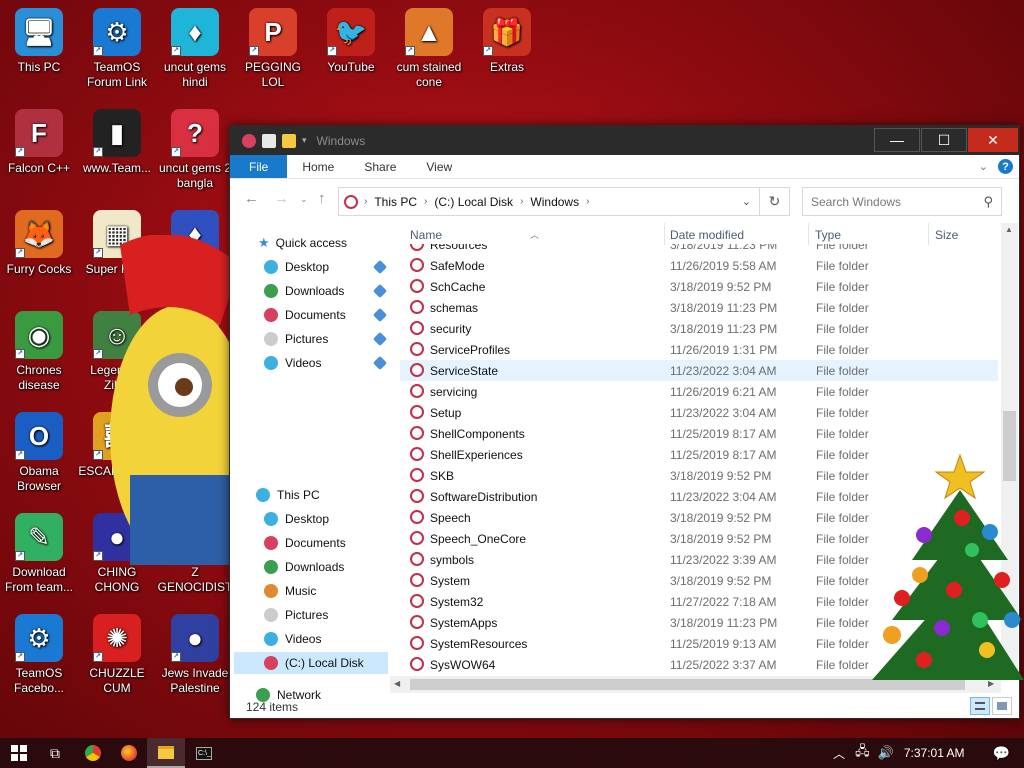  I want to click on nav-pc-item-label: (C:) Local Disk, so click(324, 663).